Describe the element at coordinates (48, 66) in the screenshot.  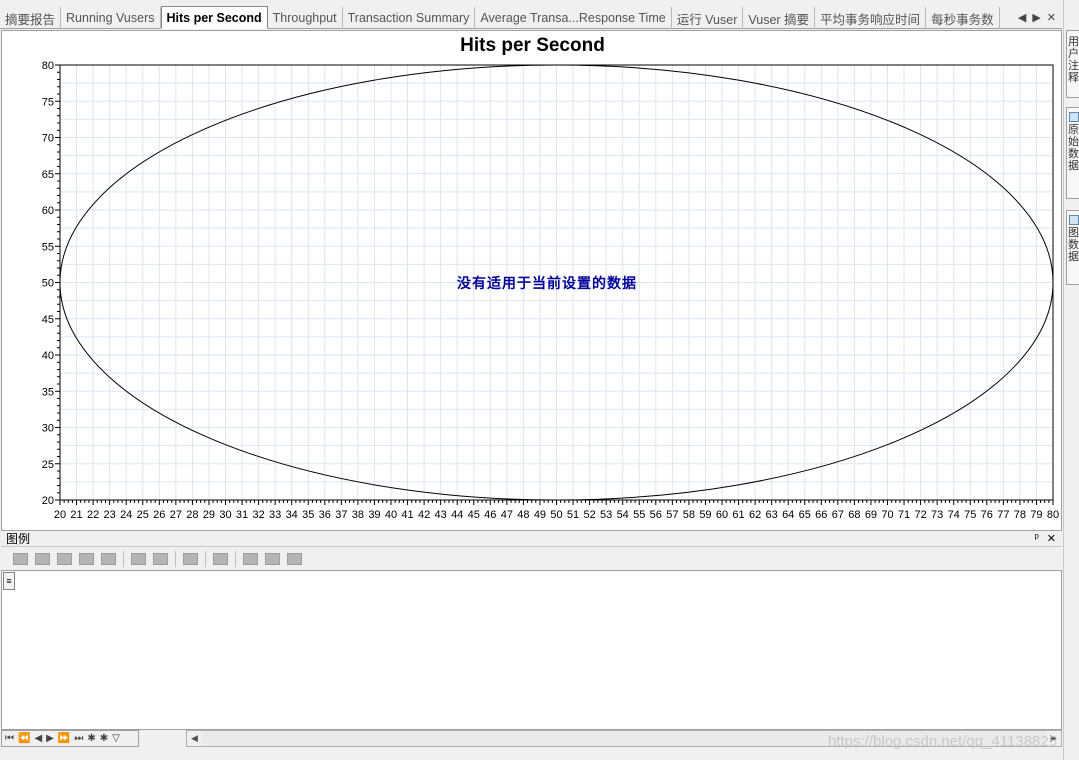
I see `y-tick-label: 80` at that location.